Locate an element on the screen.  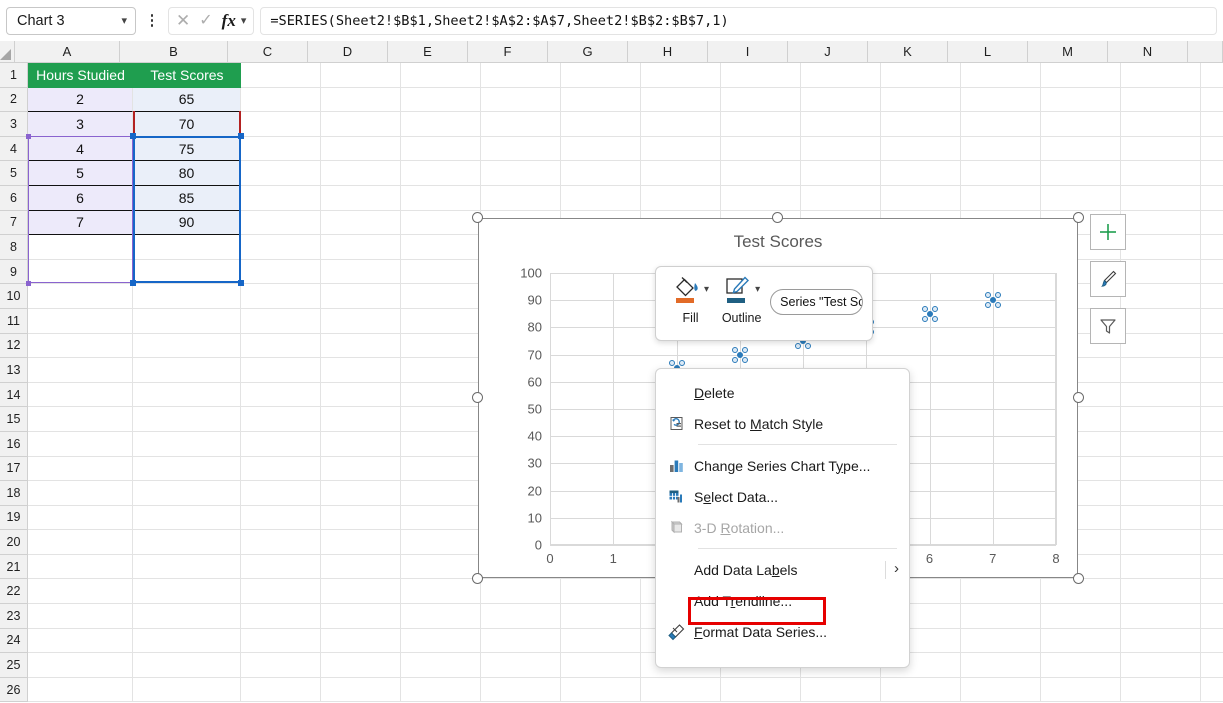
insert-function-icon: fx is located at coordinates (229, 21).